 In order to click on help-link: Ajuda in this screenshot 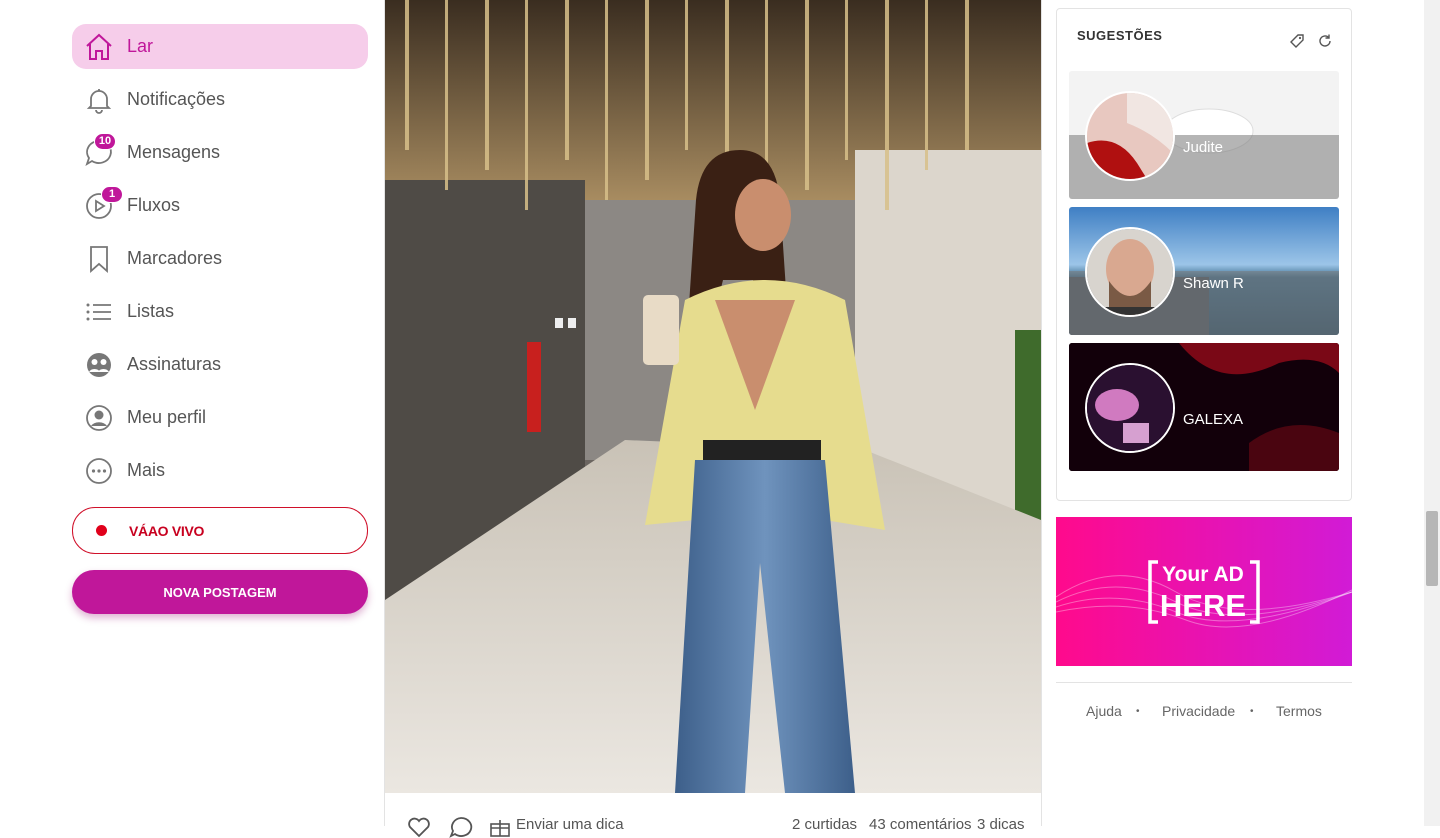, I will do `click(1104, 711)`.